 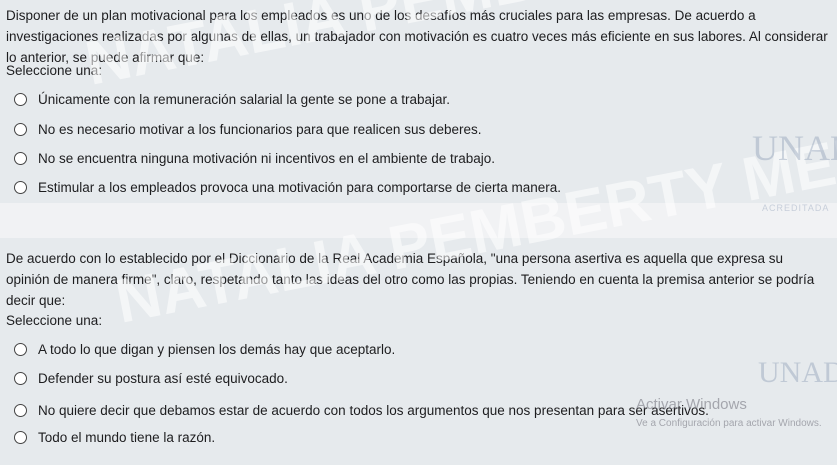 I want to click on question-2-option-4: Todo el mundo tiene la razón., so click(x=114, y=437).